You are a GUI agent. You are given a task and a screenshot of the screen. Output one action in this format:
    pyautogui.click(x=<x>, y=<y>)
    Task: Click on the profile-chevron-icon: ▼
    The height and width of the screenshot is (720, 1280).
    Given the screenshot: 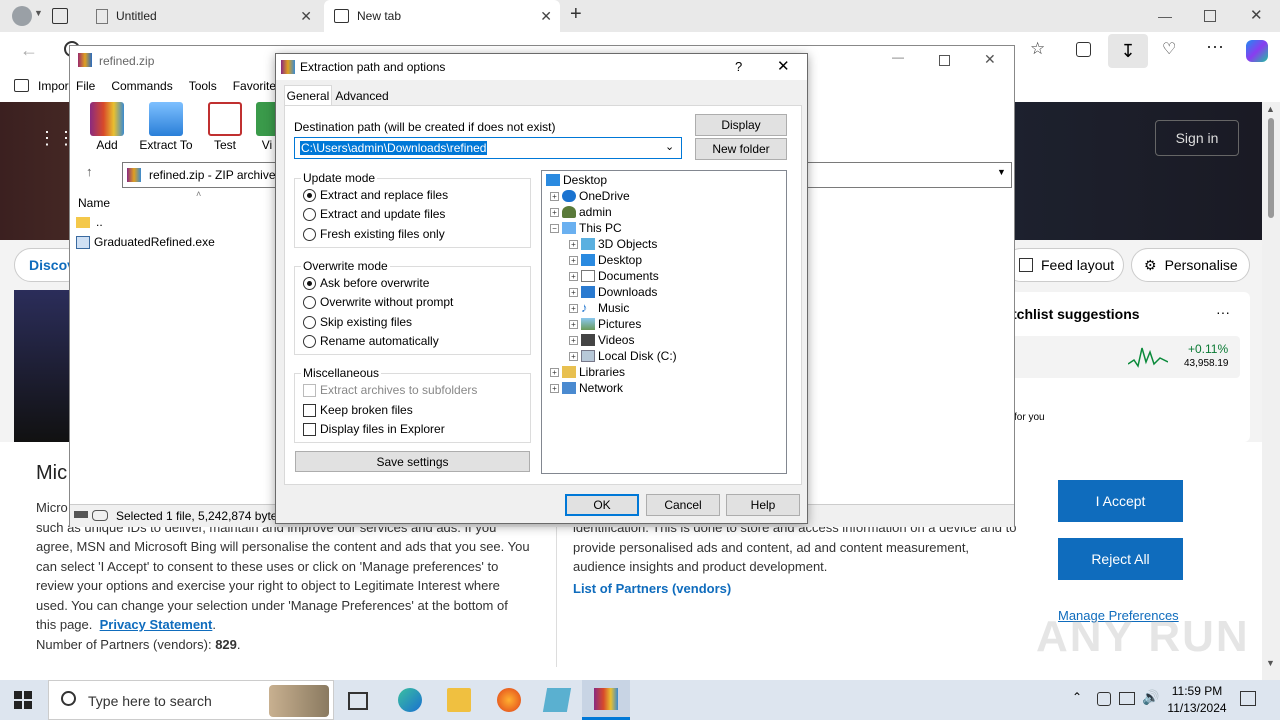 What is the action you would take?
    pyautogui.click(x=38, y=13)
    